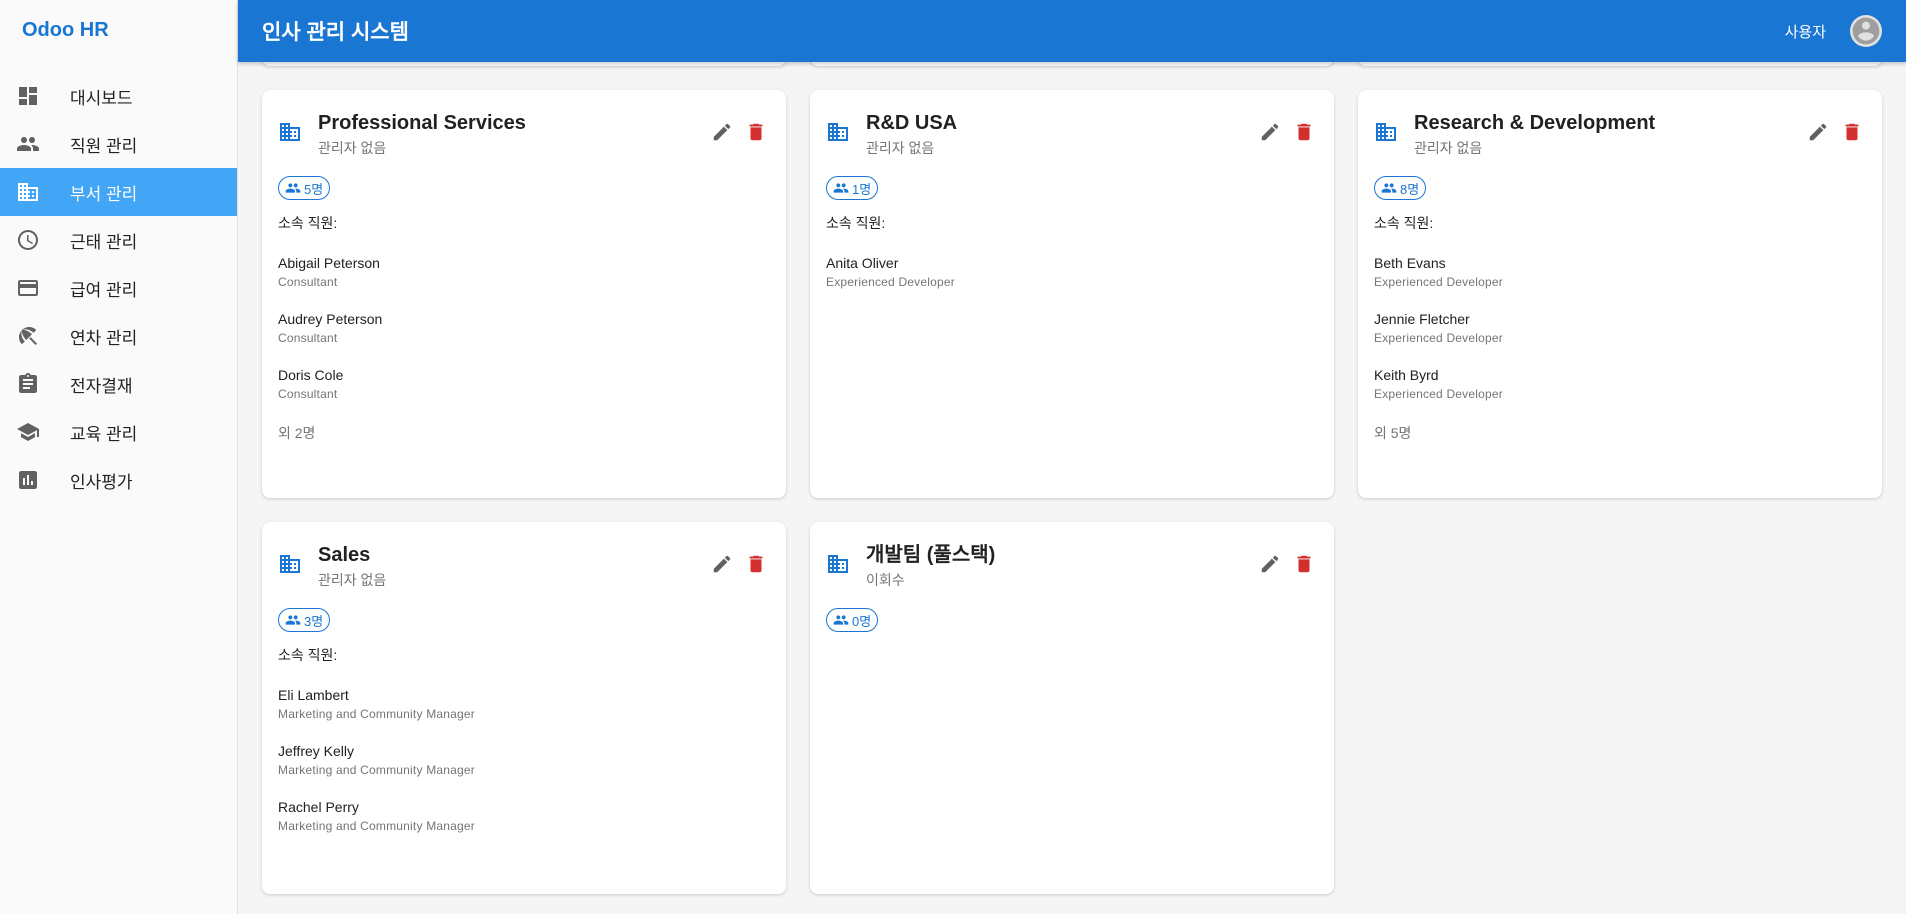 The width and height of the screenshot is (1906, 914). Describe the element at coordinates (1422, 319) in the screenshot. I see `employee-name: Jennie Fletcher` at that location.